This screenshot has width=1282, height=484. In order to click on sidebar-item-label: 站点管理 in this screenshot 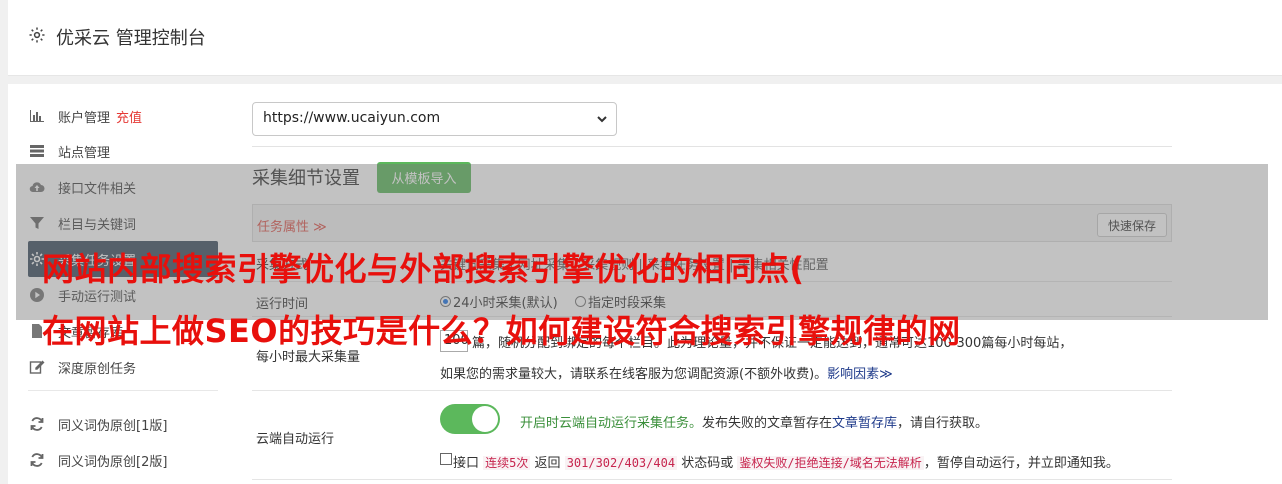, I will do `click(84, 153)`.